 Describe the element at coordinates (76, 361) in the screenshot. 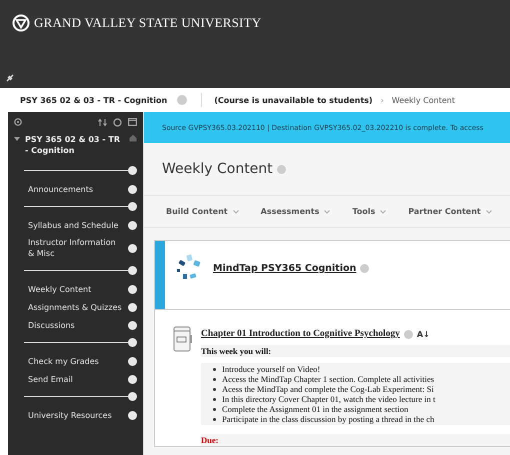

I see `course-menu-link: Check my Grades` at that location.